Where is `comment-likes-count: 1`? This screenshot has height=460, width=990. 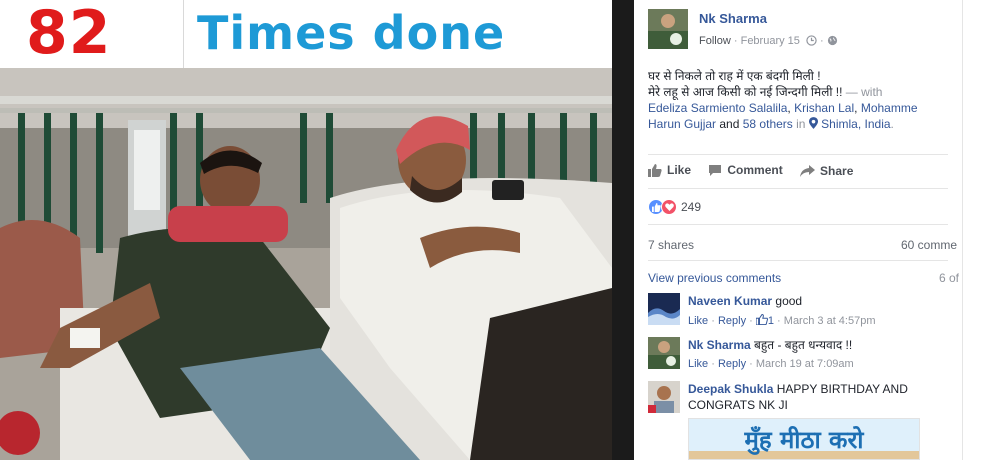
comment-likes-count: 1 is located at coordinates (771, 321).